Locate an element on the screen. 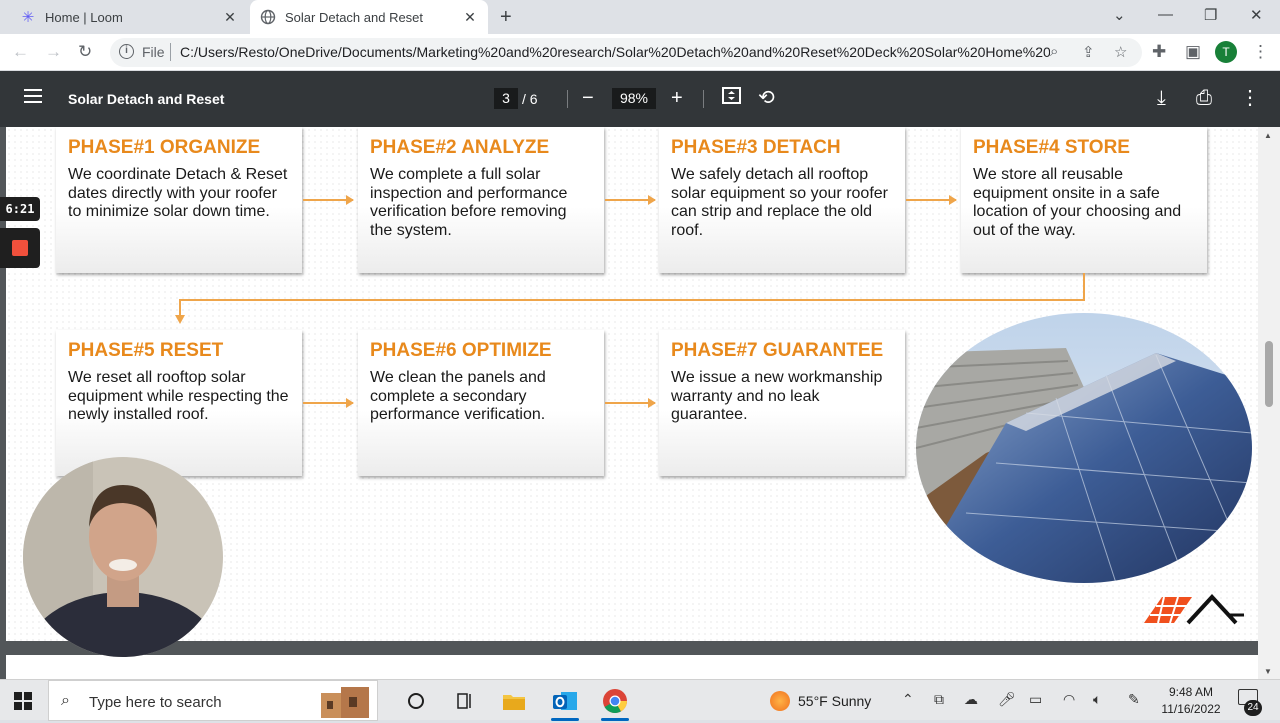 This screenshot has width=1280, height=723. solar-panels-photo is located at coordinates (1084, 448).